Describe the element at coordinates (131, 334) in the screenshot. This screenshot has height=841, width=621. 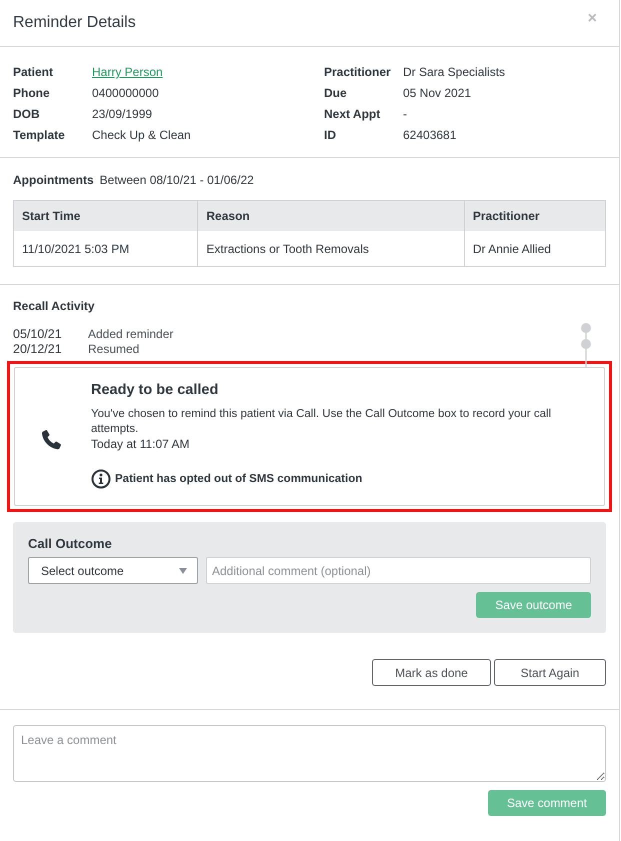
I see `activity-text: Added reminder` at that location.